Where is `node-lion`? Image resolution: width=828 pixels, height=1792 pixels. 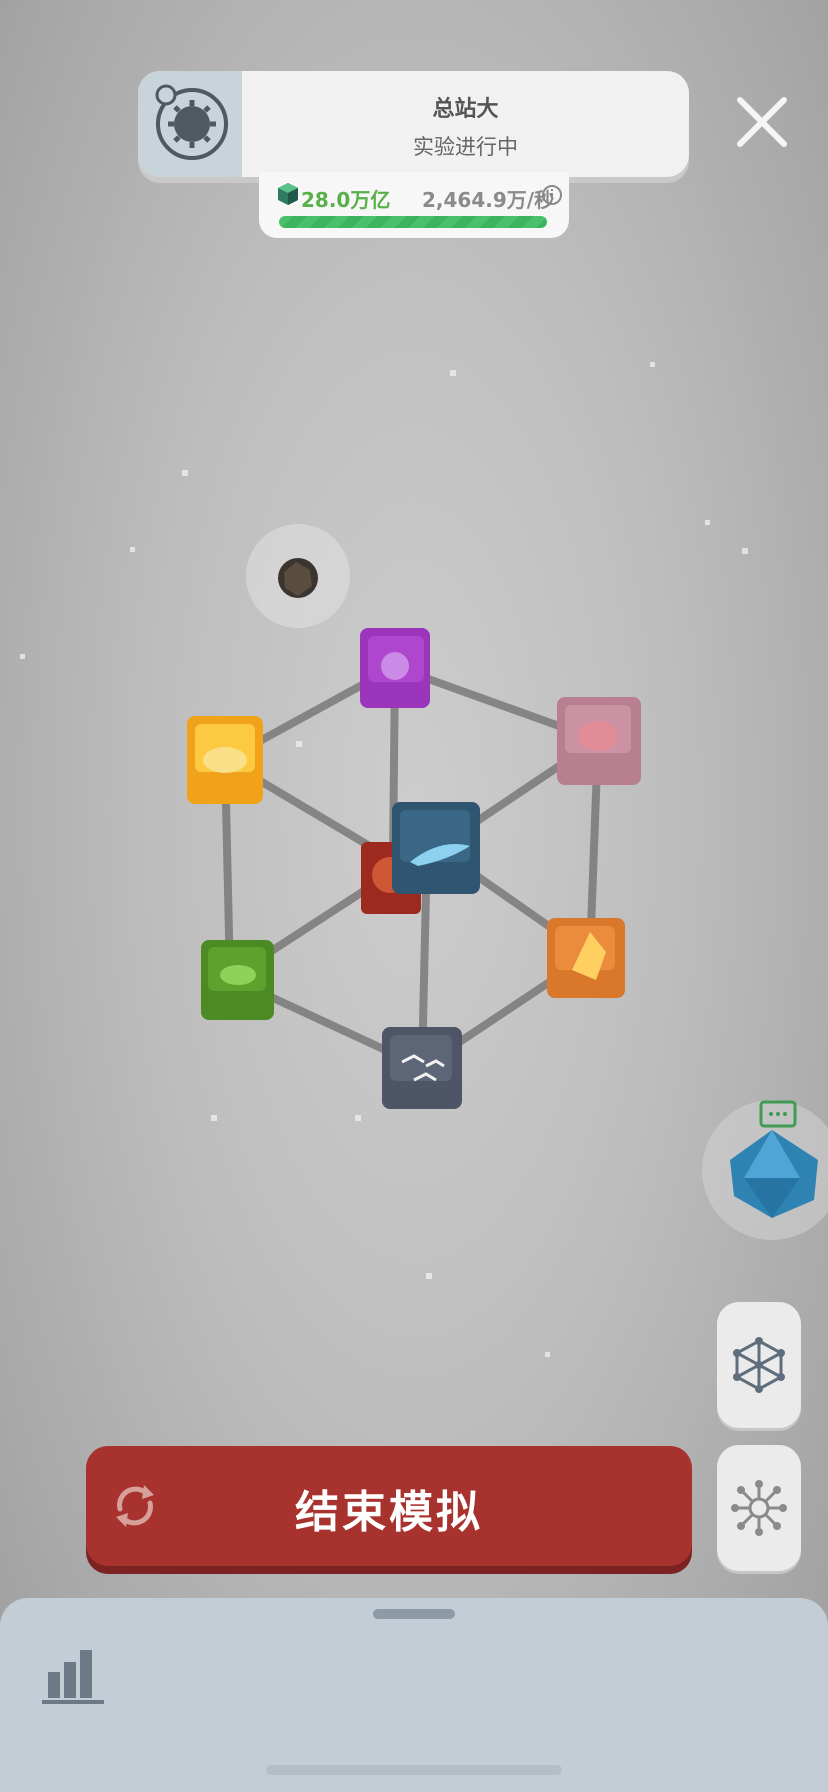 node-lion is located at coordinates (586, 958).